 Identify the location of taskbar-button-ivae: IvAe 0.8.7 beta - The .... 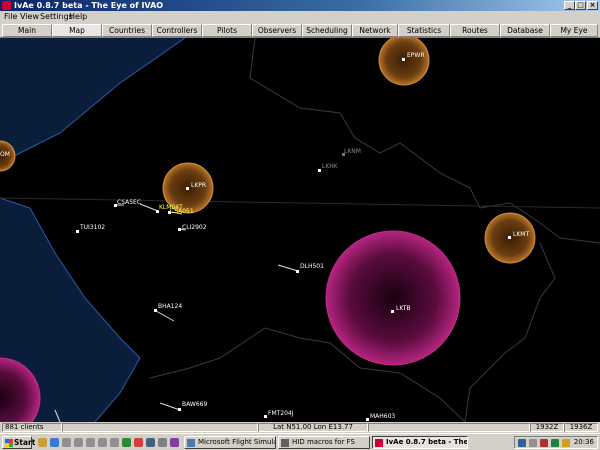
(420, 442).